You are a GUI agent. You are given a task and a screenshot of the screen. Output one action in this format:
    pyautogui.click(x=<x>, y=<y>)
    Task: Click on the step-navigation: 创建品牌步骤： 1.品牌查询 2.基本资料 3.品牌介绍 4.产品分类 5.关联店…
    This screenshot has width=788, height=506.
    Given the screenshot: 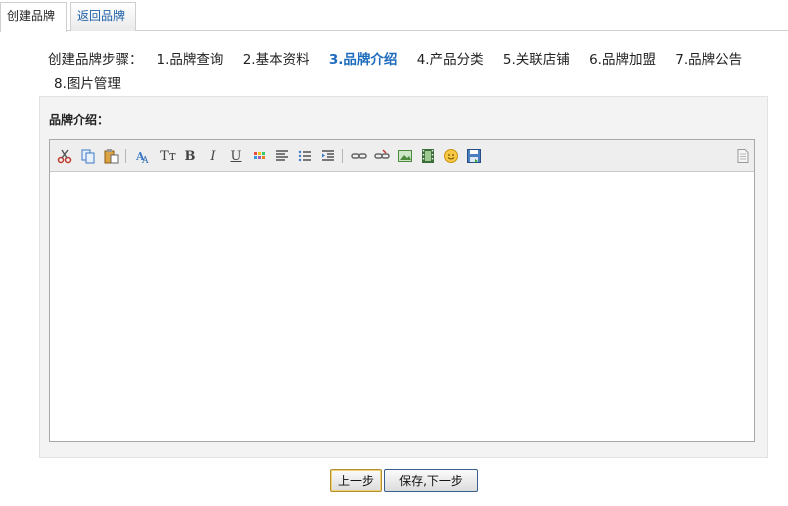 What is the action you would take?
    pyautogui.click(x=408, y=72)
    